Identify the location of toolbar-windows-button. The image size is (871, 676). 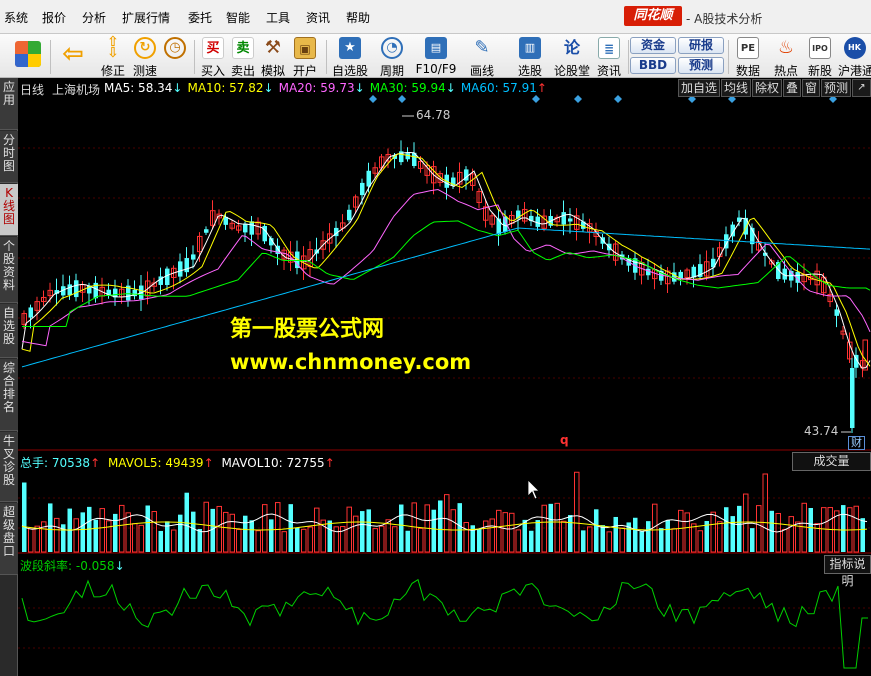
(28, 56).